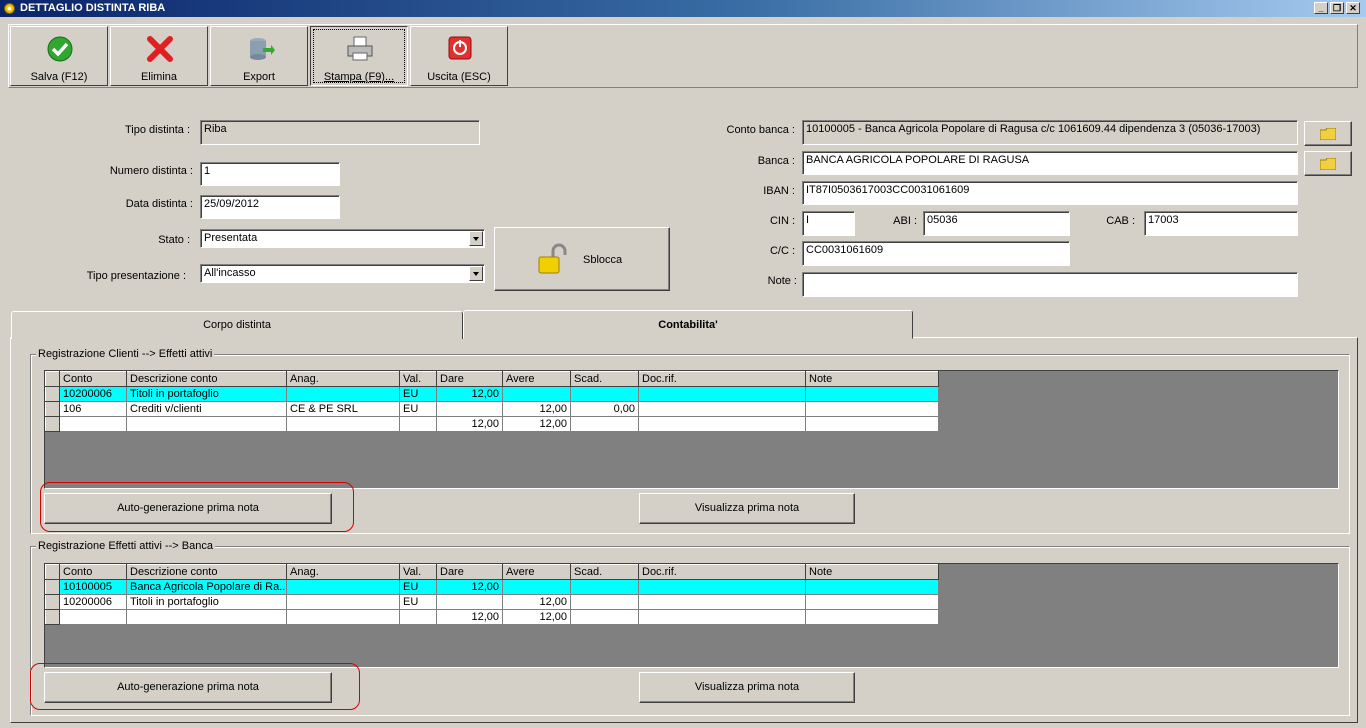  I want to click on table-cell: Crediti v/clienti, so click(206, 409).